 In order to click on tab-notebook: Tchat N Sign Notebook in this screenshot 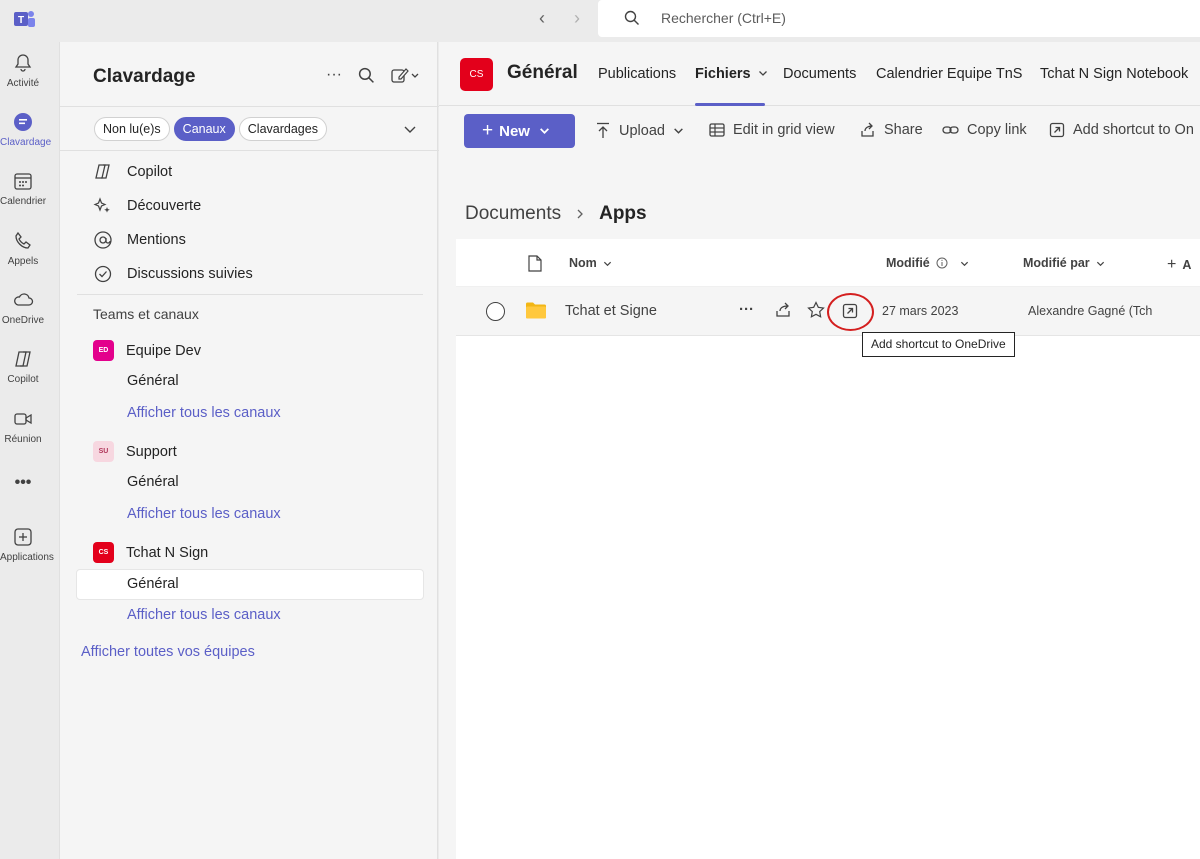, I will do `click(1114, 74)`.